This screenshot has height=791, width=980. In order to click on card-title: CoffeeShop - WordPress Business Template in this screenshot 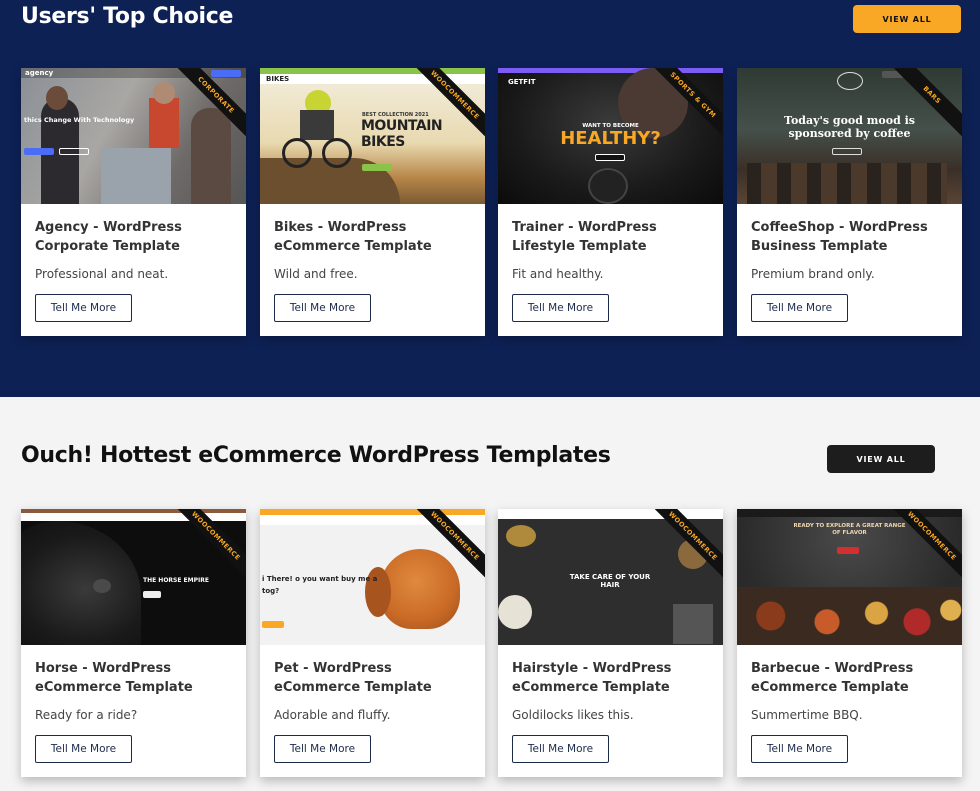, I will do `click(839, 237)`.